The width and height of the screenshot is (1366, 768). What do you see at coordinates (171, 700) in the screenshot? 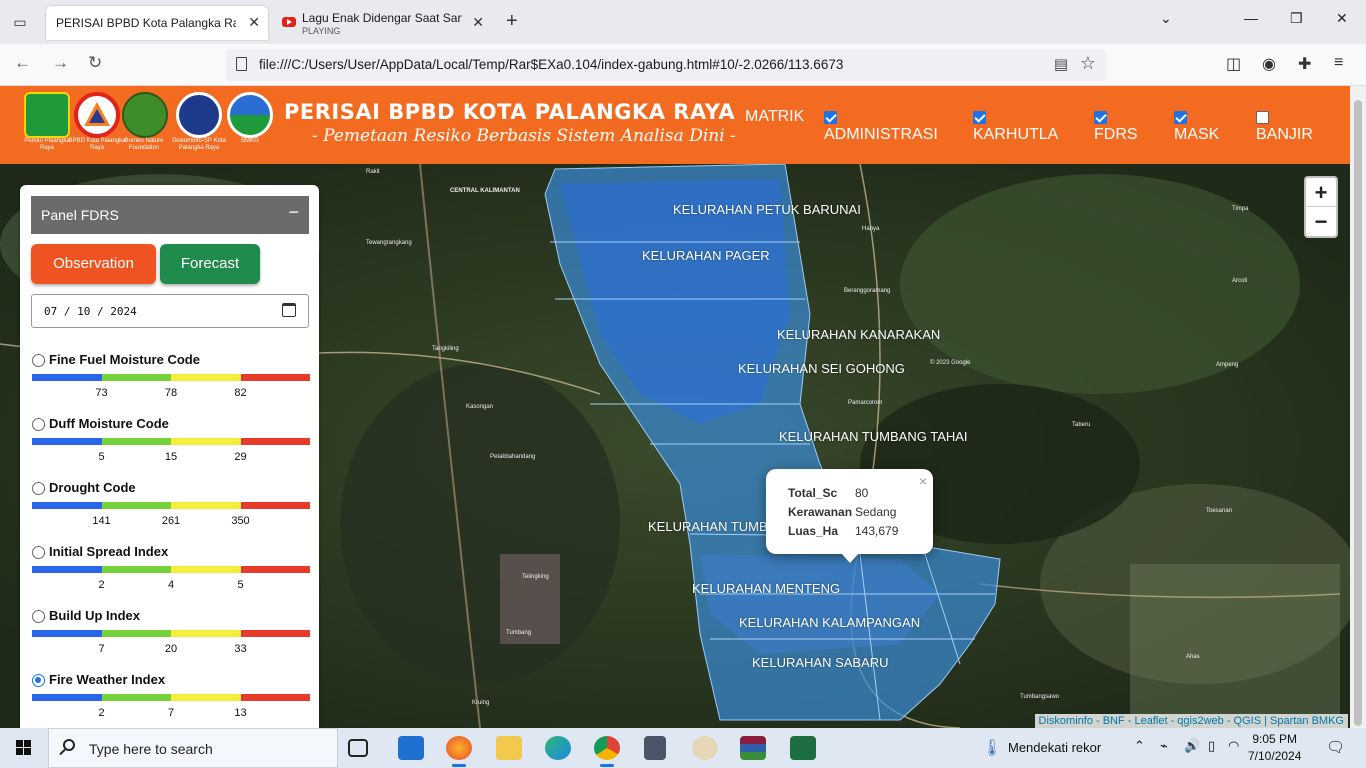
I see `index-option-fwi: Fire Weather Index 2 7 13` at bounding box center [171, 700].